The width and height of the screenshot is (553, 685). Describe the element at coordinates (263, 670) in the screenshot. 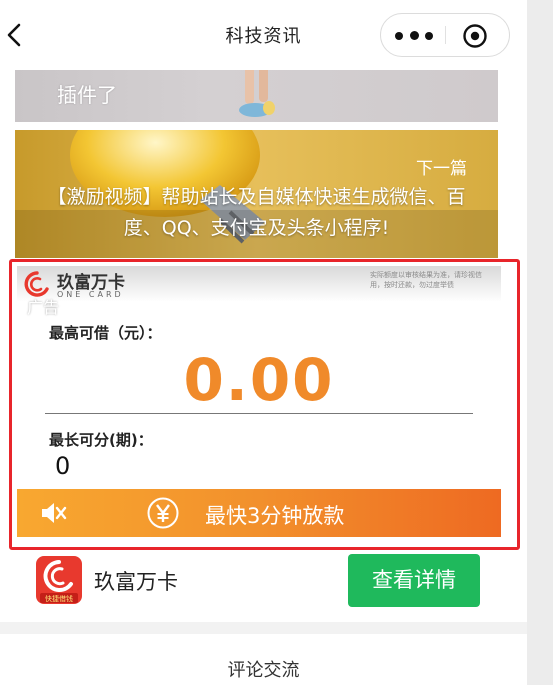

I see `comments-heading: 评论交流` at that location.